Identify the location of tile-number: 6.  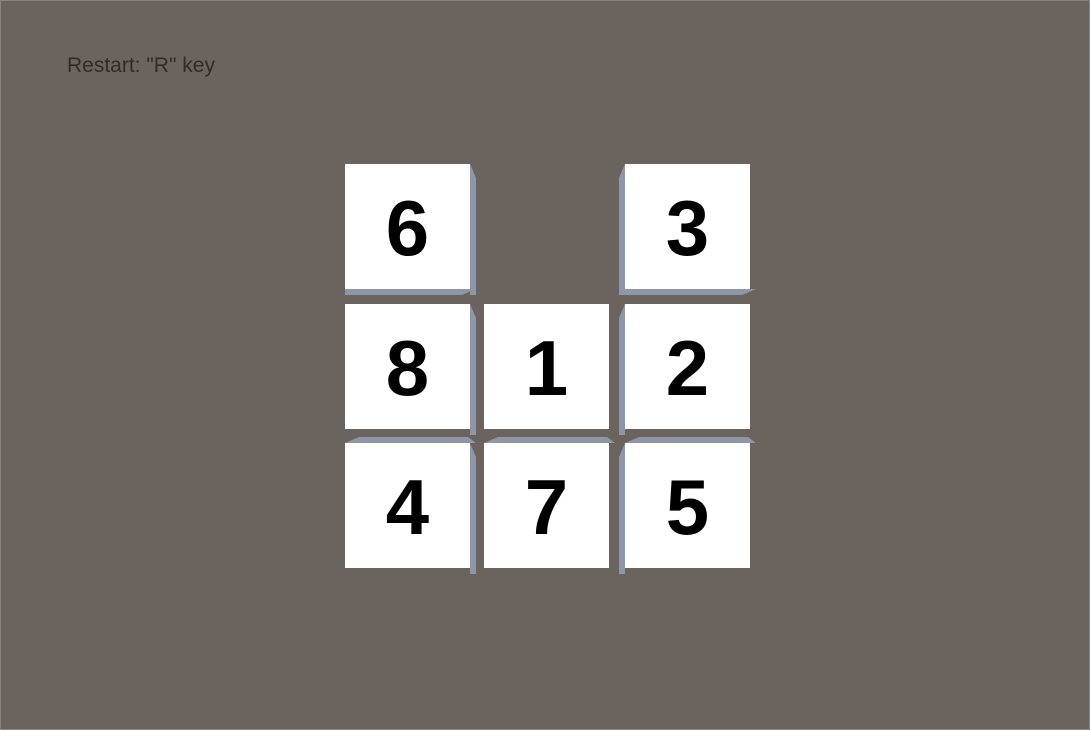
(407, 226).